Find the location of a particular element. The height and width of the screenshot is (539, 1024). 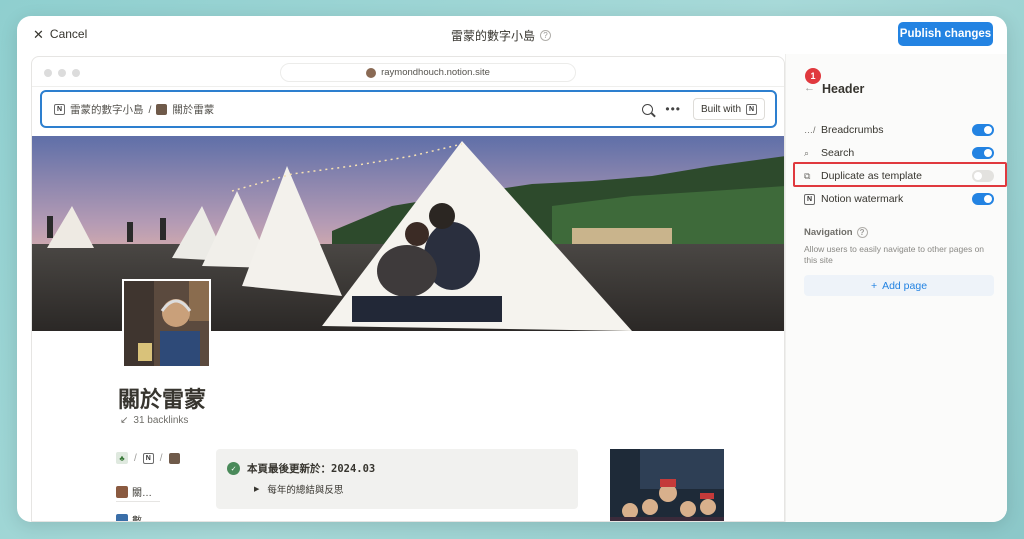

panel-title: Header is located at coordinates (843, 89).